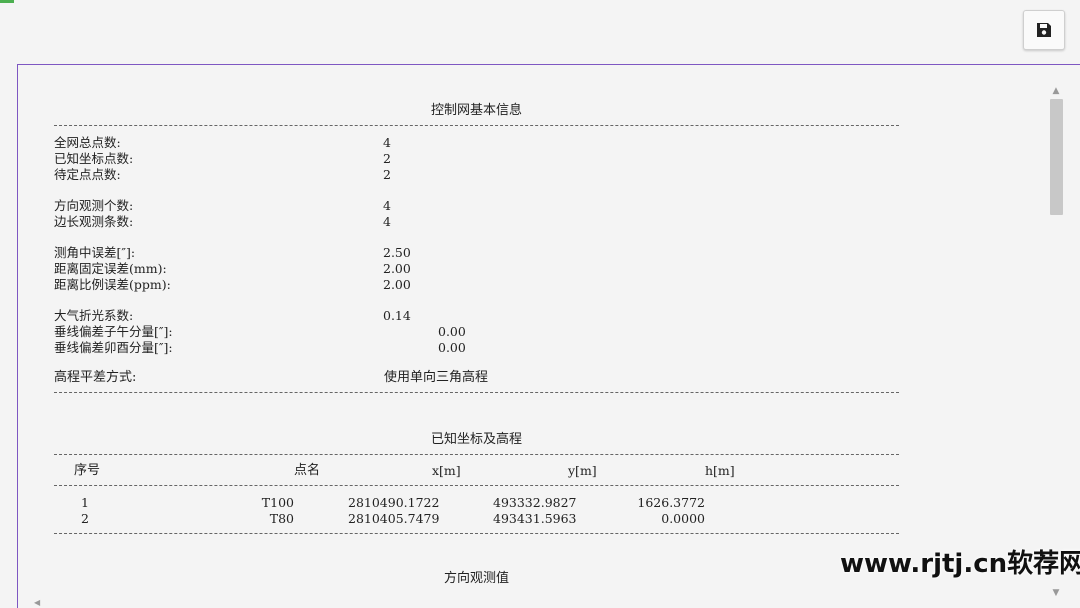 The height and width of the screenshot is (608, 1080). What do you see at coordinates (307, 470) in the screenshot?
I see `col-header-name: 点名` at bounding box center [307, 470].